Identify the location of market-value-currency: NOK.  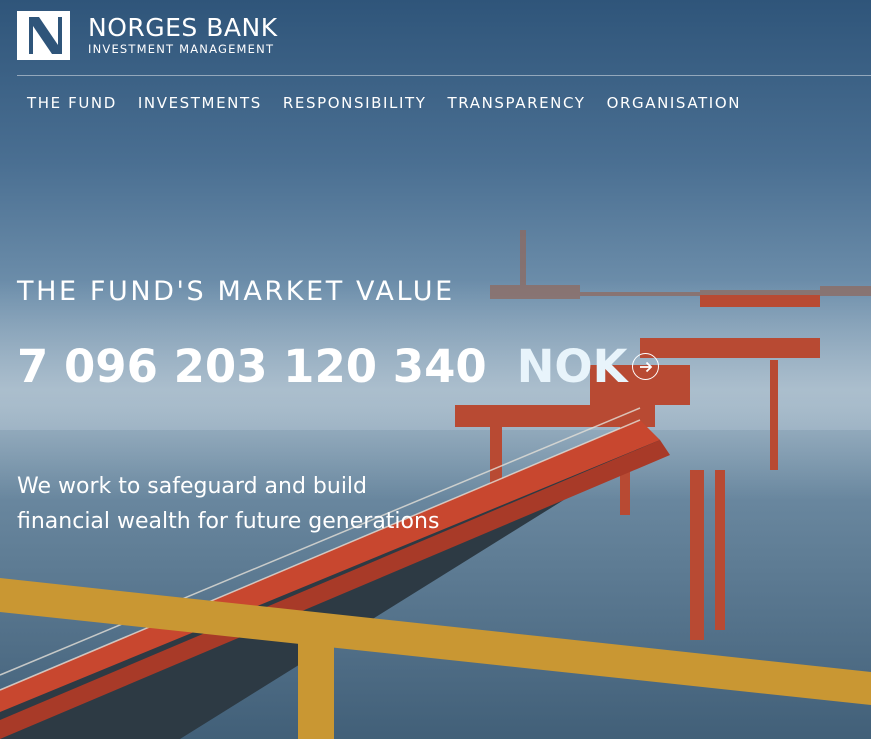
(572, 366).